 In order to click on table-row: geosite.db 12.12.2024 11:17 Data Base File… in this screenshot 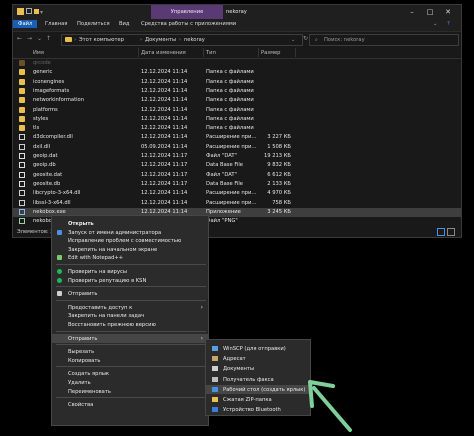, I will do `click(237, 184)`.